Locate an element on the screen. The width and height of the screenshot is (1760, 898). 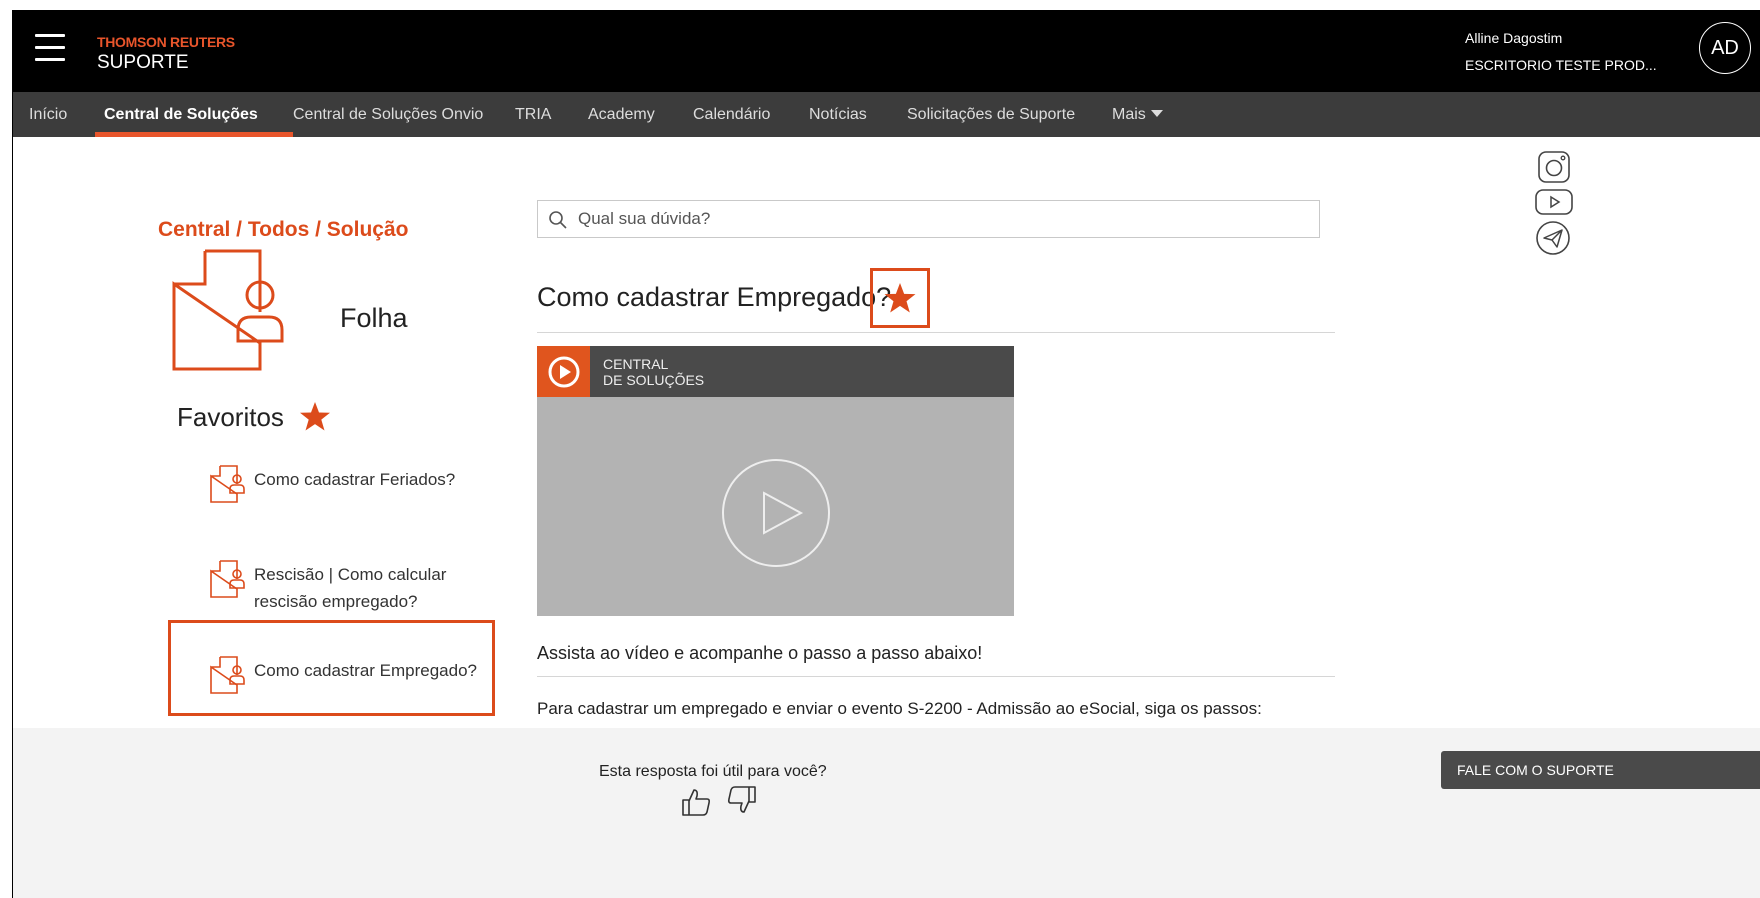
active-tab-indicator is located at coordinates (194, 134).